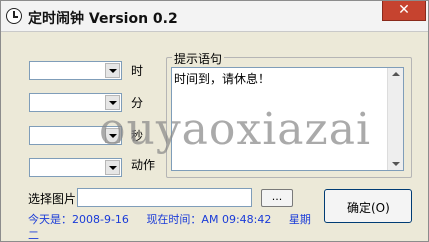 This screenshot has width=429, height=242. I want to click on action-label: 动作, so click(143, 165).